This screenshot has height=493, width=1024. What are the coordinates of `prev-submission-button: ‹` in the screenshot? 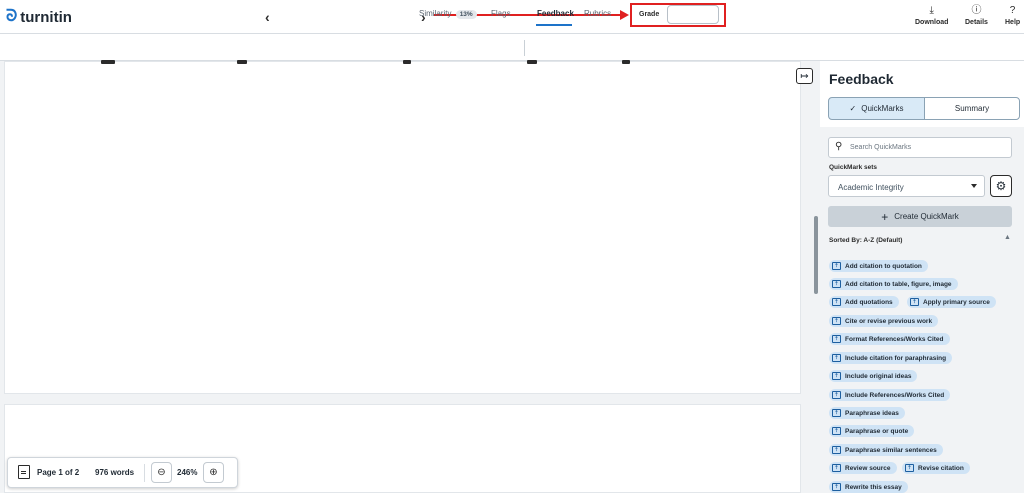 It's located at (267, 17).